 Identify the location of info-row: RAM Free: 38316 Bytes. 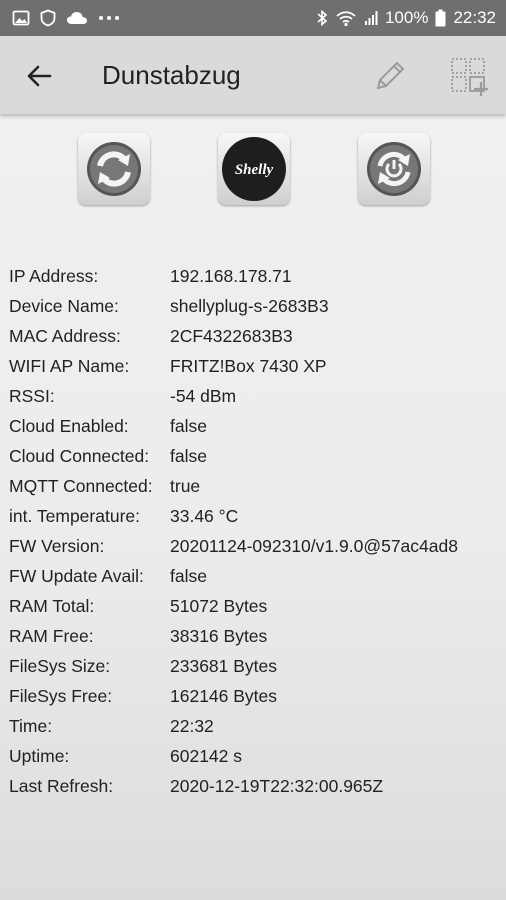
(254, 636).